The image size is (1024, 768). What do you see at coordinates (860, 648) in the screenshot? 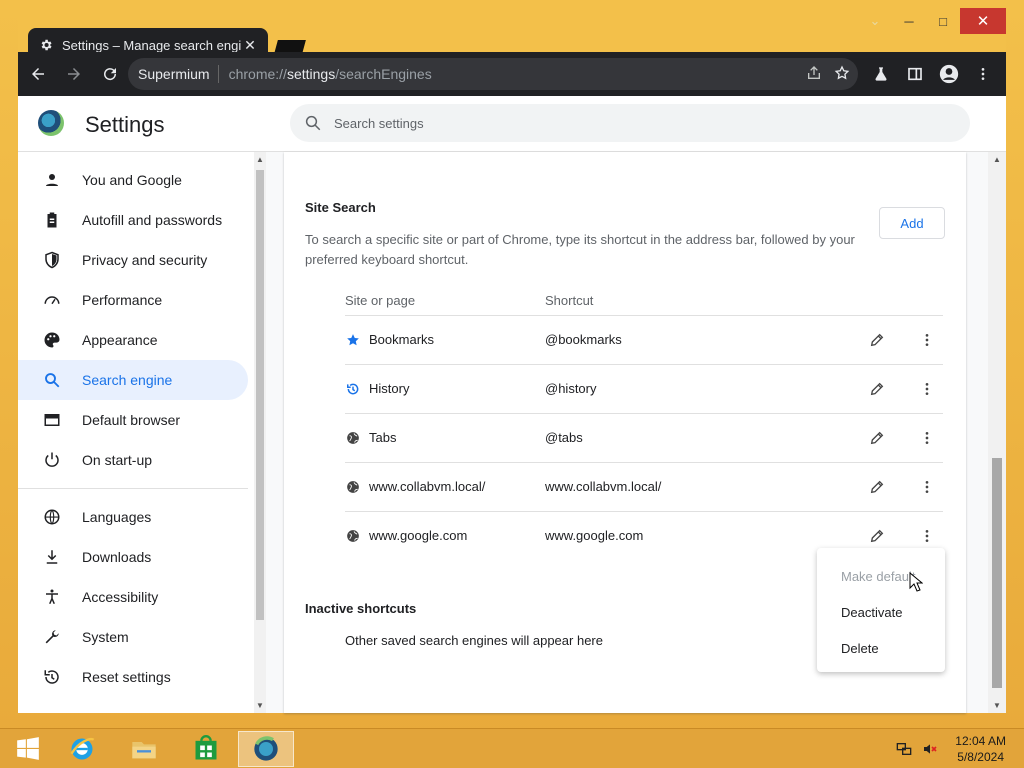
I see `menu-item-delete: Delete` at bounding box center [860, 648].